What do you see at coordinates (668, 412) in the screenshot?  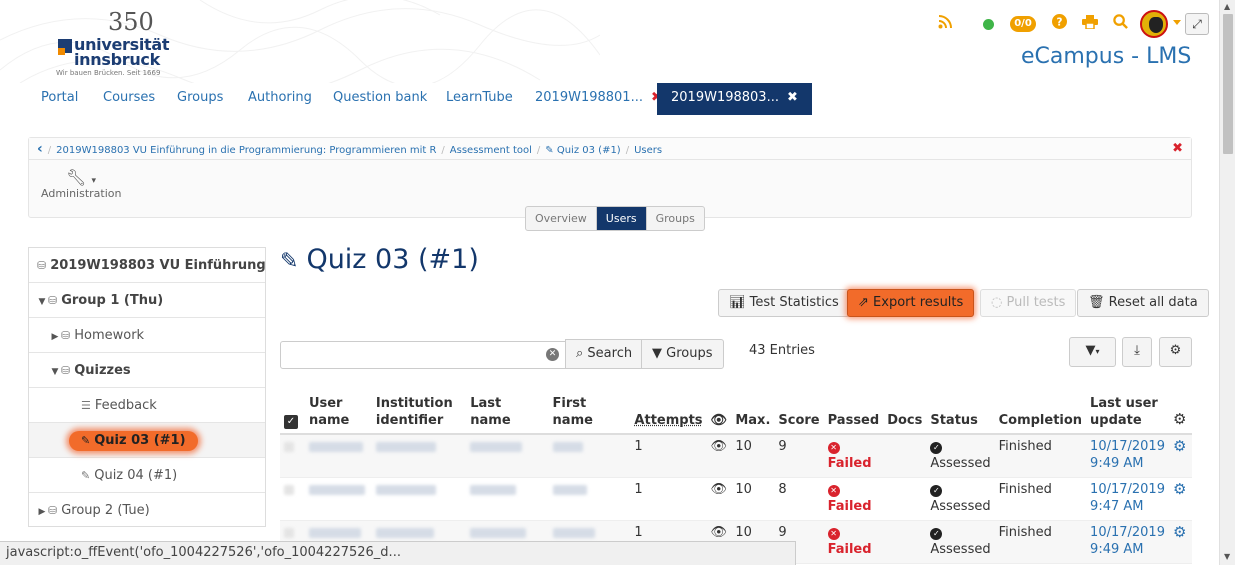 I see `column-attempts: Attempts` at bounding box center [668, 412].